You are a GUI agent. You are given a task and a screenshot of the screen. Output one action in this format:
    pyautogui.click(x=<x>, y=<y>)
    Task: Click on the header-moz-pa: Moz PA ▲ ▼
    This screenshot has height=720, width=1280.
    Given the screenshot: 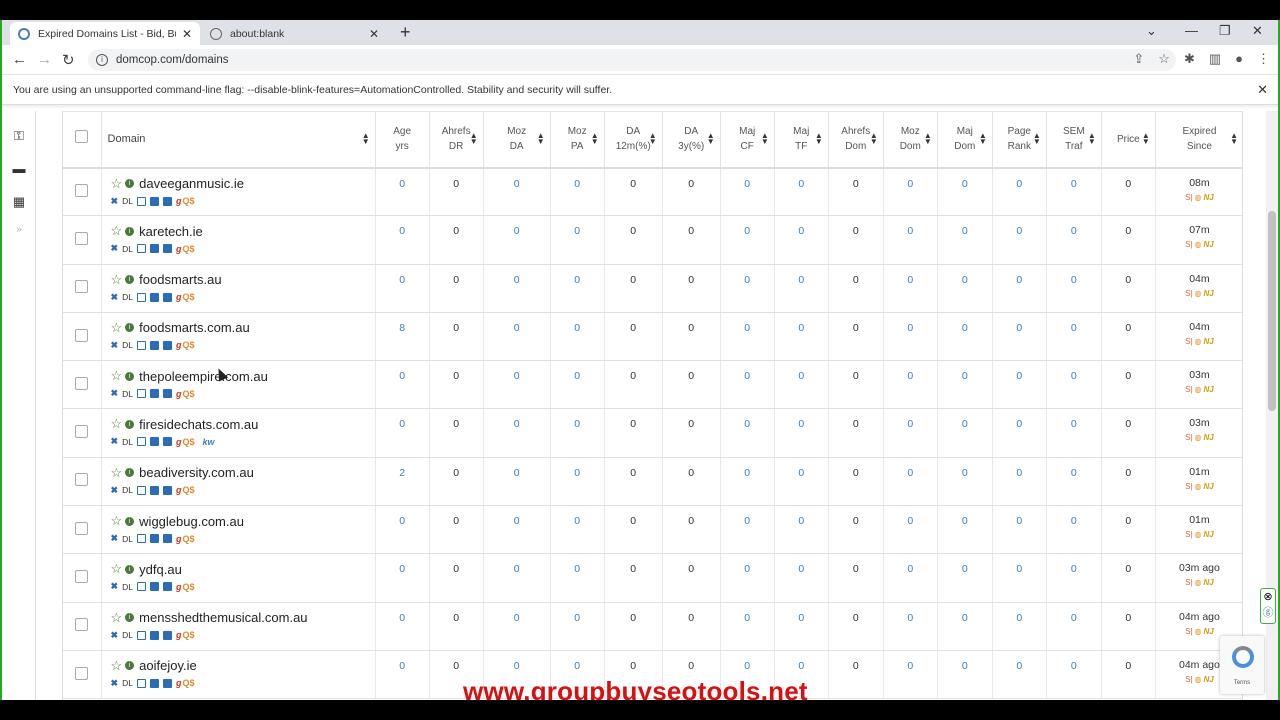 What is the action you would take?
    pyautogui.click(x=577, y=140)
    